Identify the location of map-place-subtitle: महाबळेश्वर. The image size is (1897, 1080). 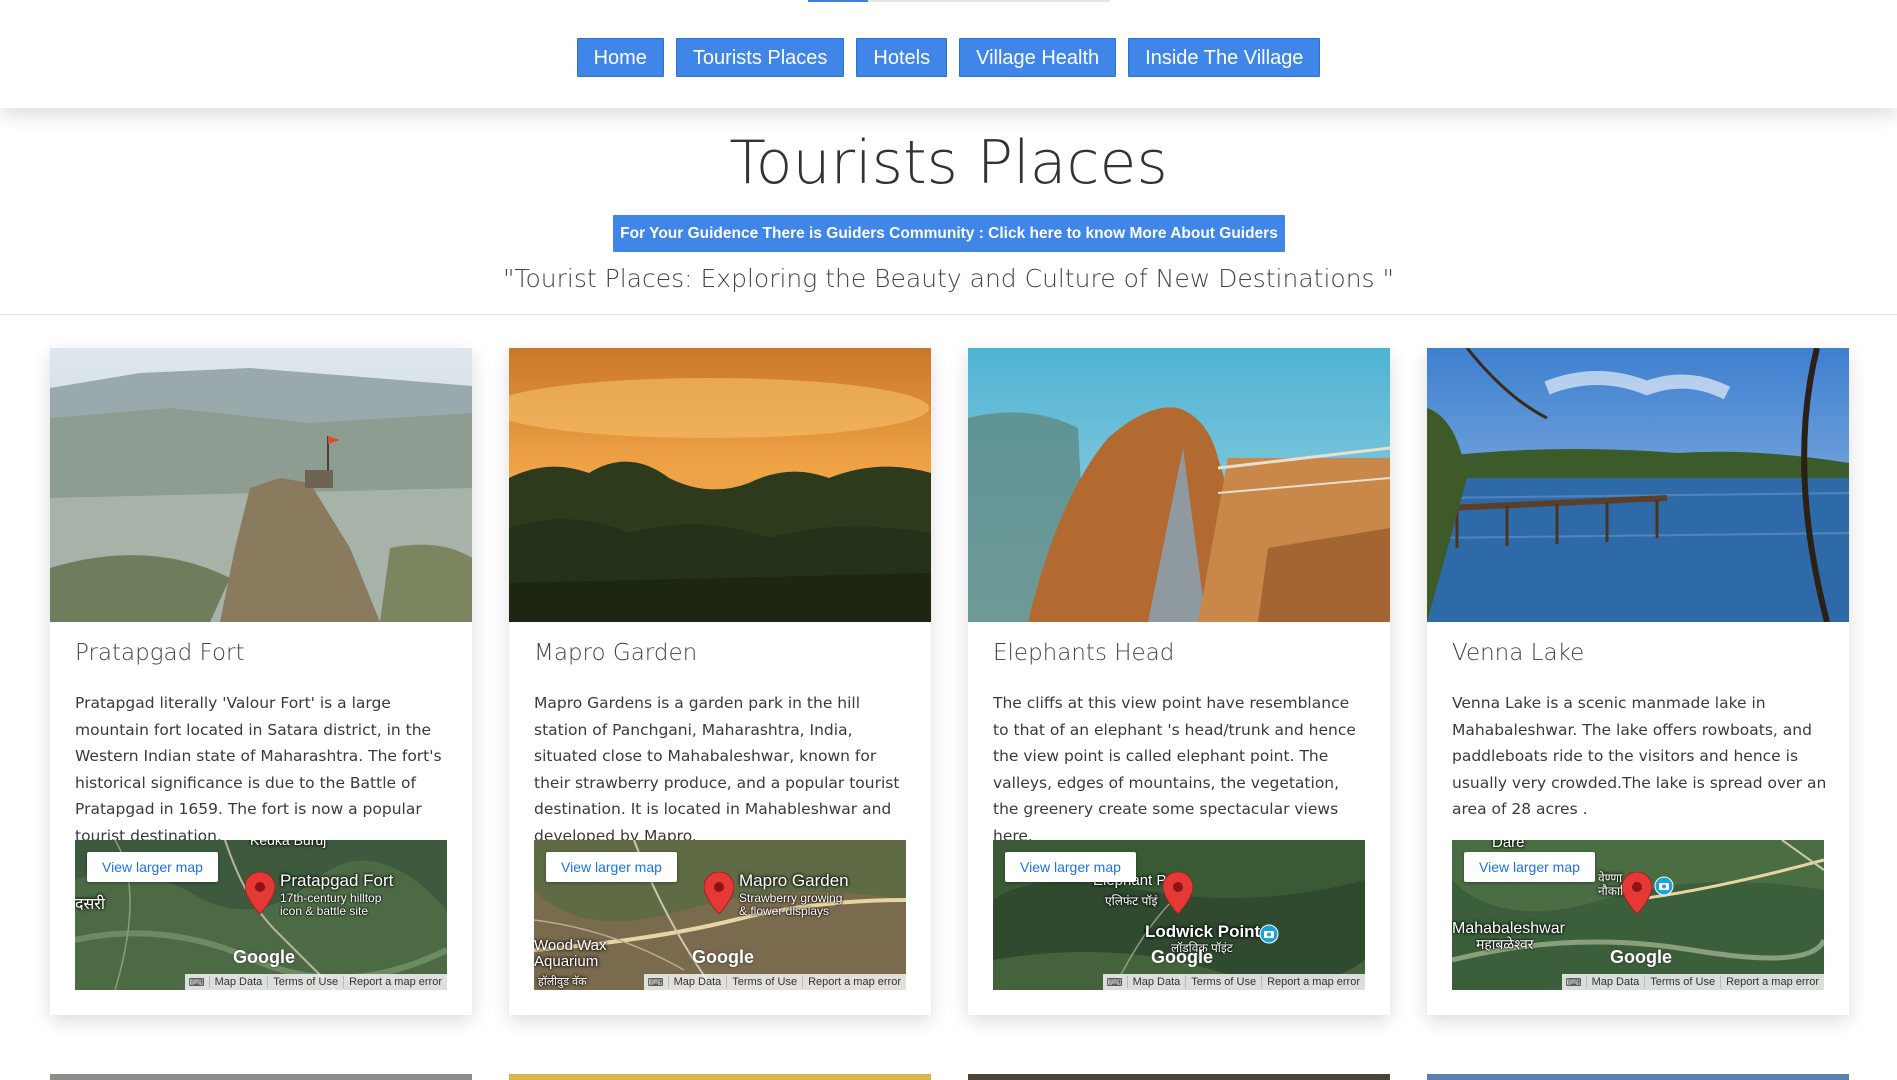
(1505, 944).